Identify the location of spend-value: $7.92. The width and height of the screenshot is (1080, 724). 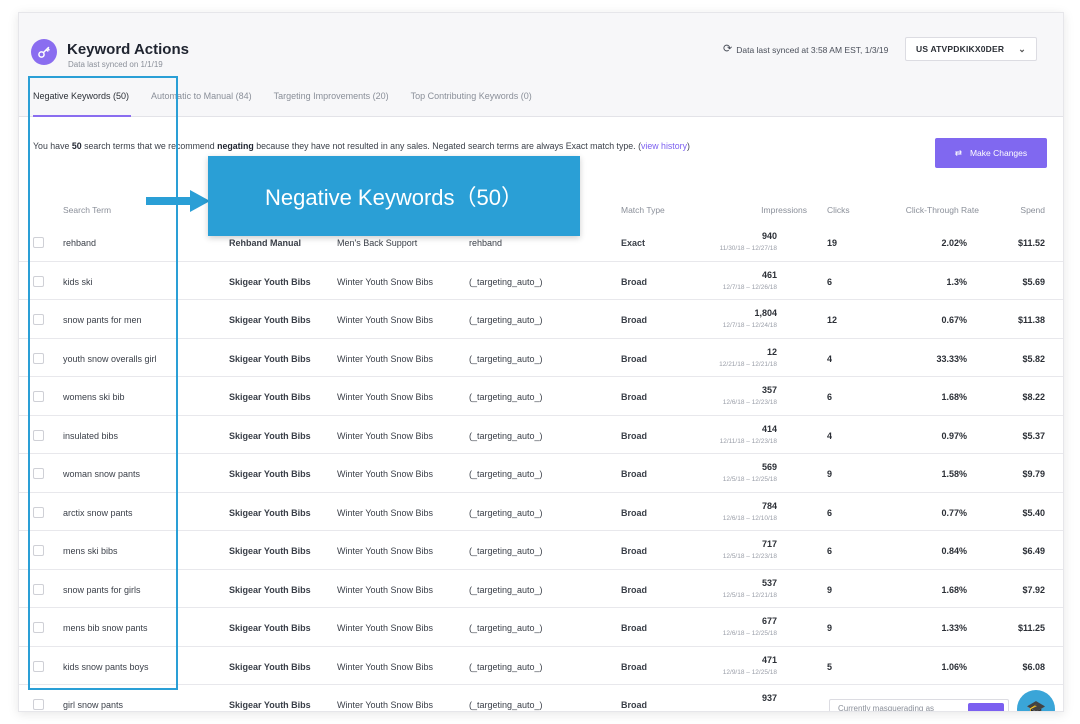
(1033, 589).